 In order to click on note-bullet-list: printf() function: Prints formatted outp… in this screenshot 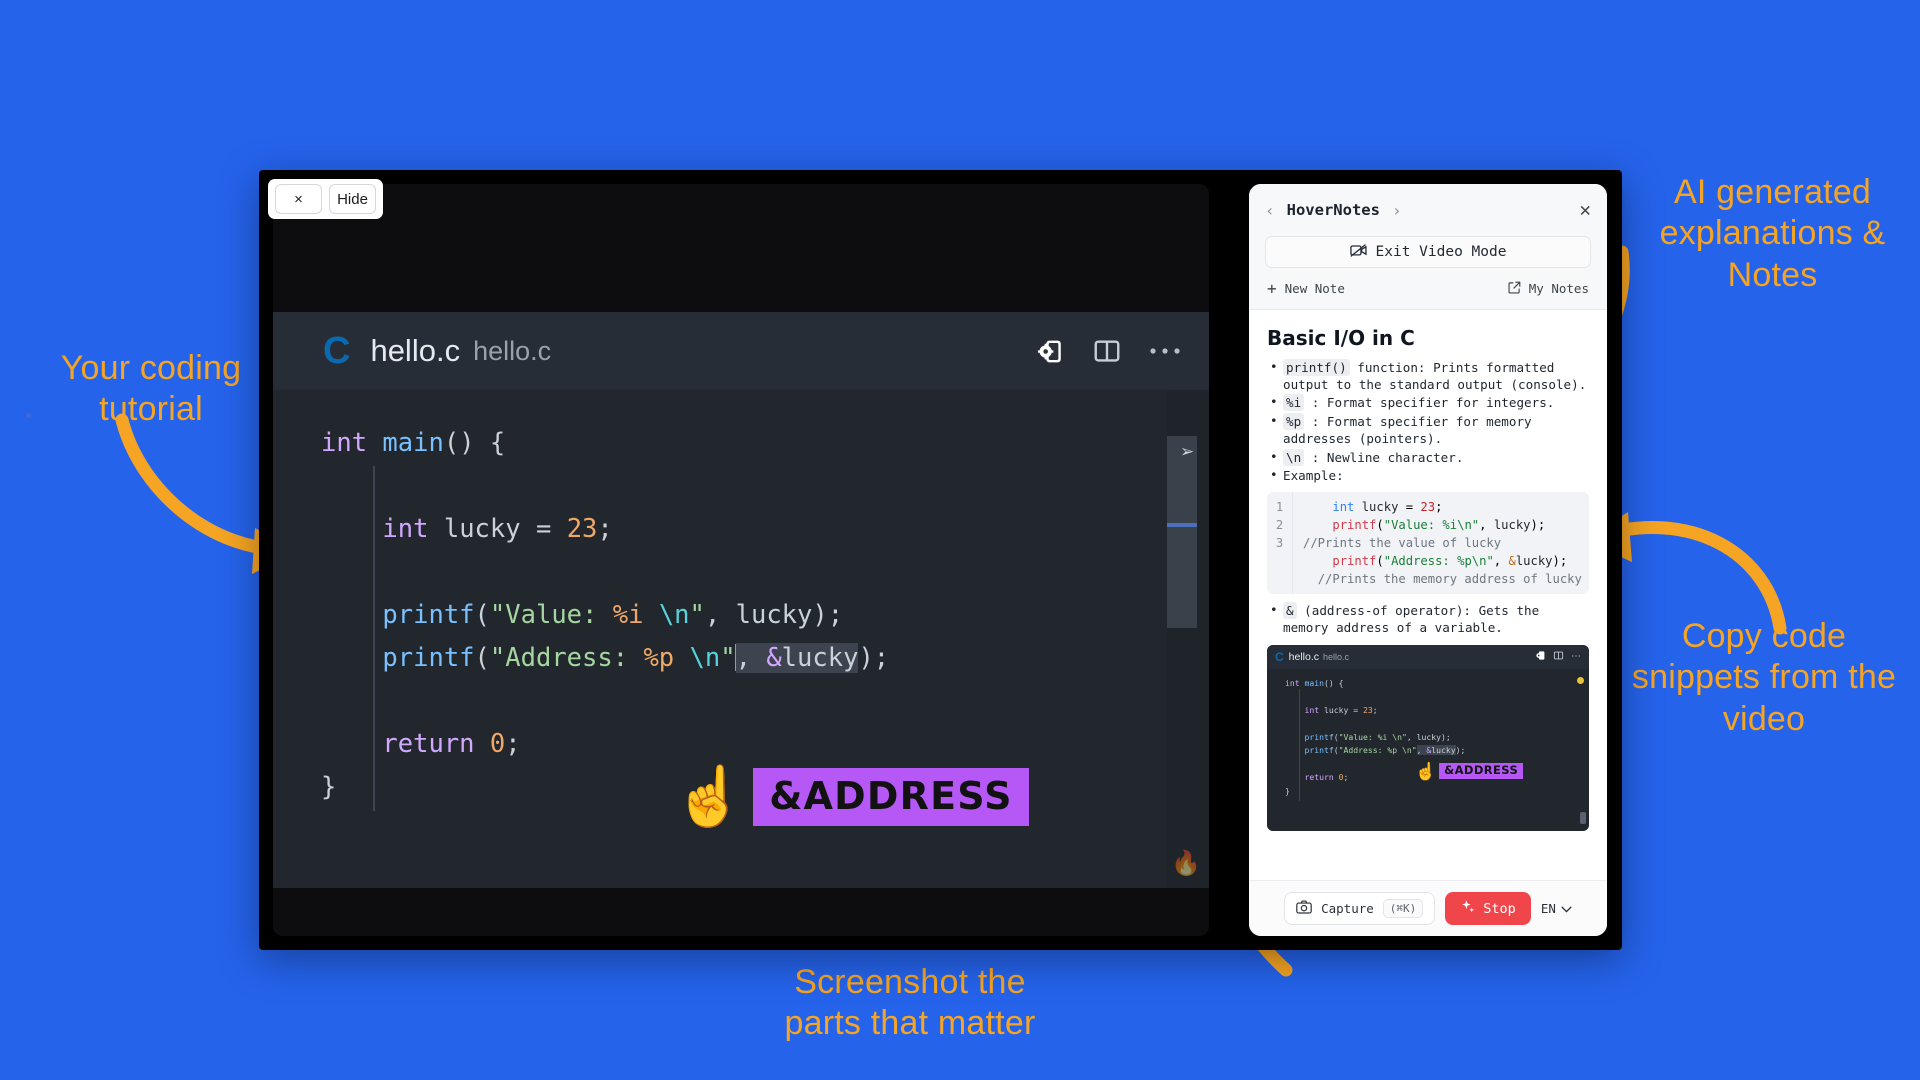, I will do `click(1428, 422)`.